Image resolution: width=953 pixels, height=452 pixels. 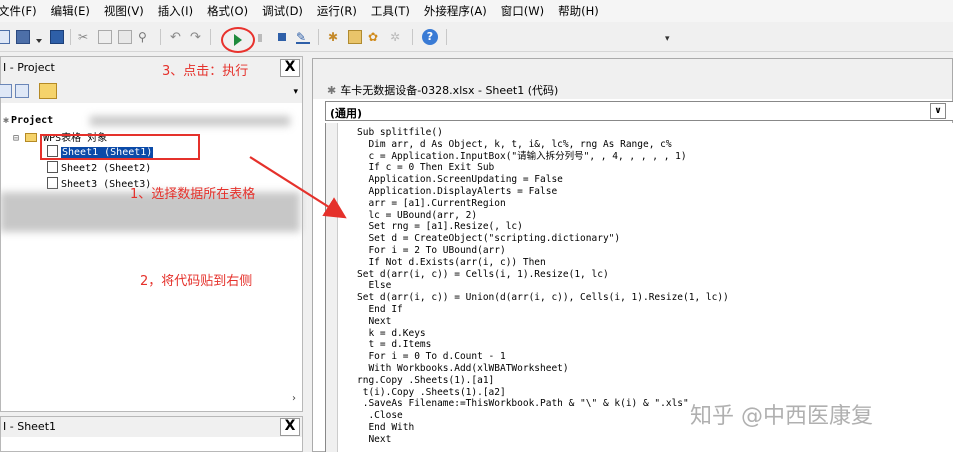 I want to click on code-line: Set rng = [a1].Resize(, lc), so click(x=440, y=227).